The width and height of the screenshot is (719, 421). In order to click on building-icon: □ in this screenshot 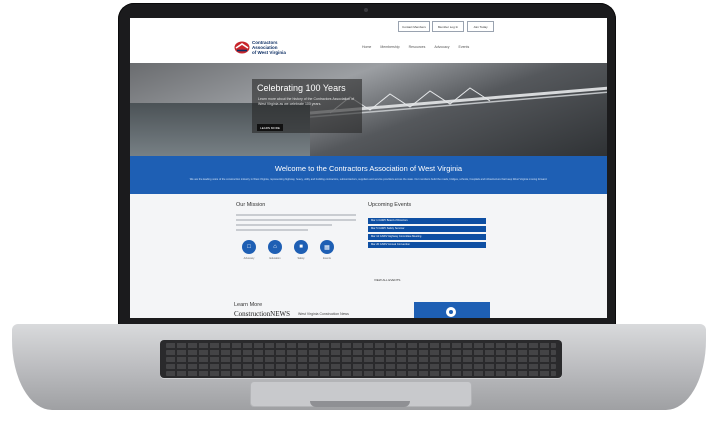, I will do `click(249, 247)`.